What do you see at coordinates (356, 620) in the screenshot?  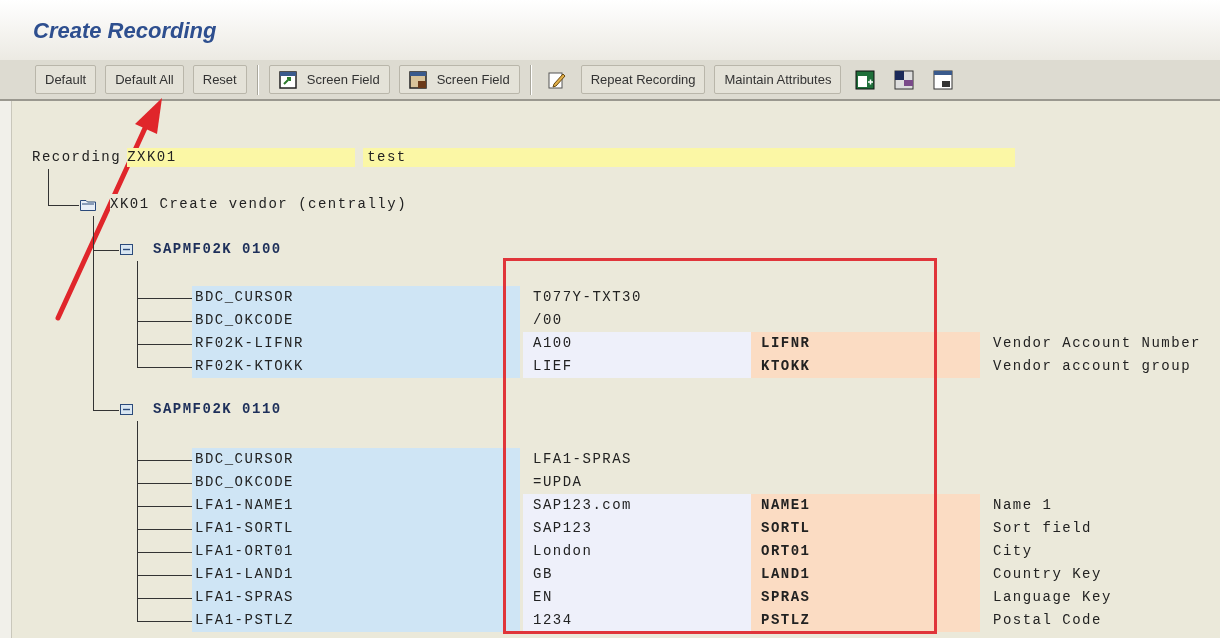 I see `field-name-cell: LFA1-PSTLZ` at bounding box center [356, 620].